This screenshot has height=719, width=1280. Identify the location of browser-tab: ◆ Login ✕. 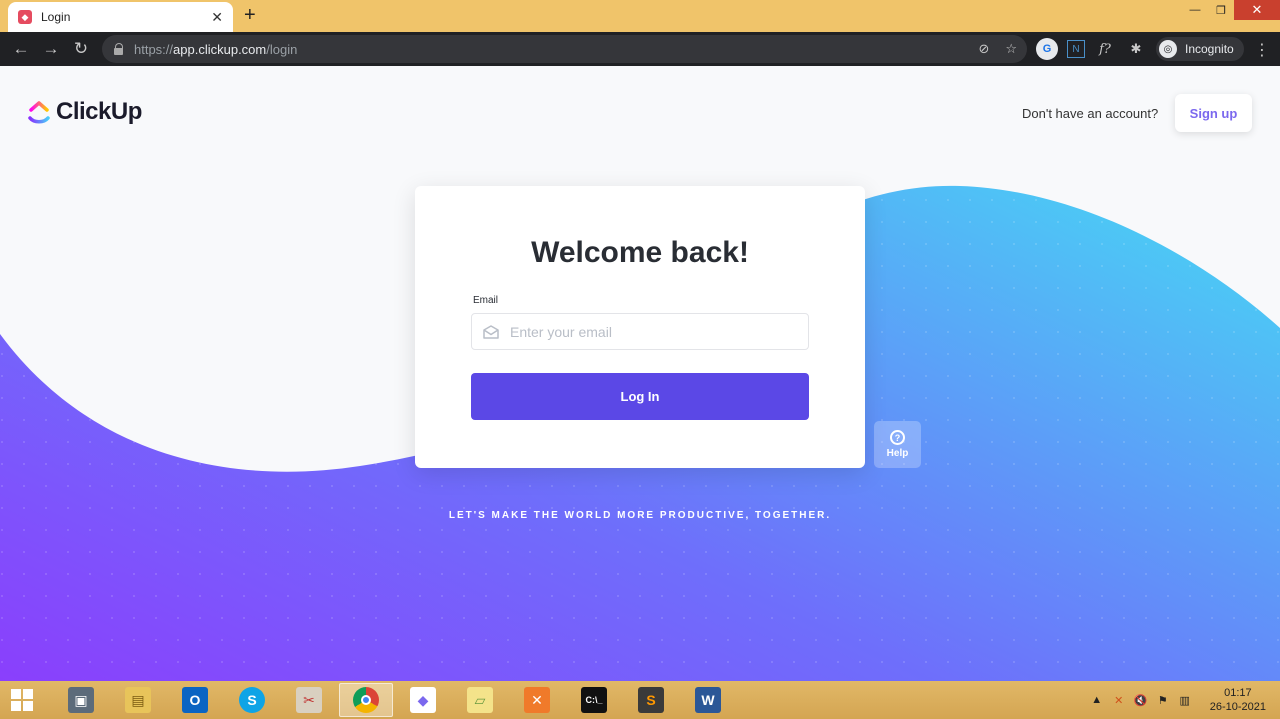
(120, 17).